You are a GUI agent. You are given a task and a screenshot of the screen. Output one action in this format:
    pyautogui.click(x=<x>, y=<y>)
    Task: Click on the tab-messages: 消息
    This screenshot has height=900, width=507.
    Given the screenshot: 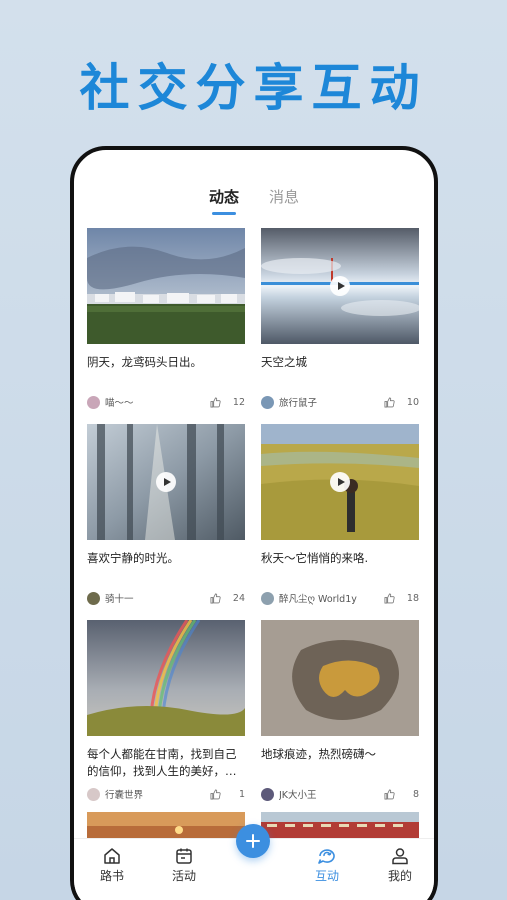 What is the action you would take?
    pyautogui.click(x=284, y=199)
    